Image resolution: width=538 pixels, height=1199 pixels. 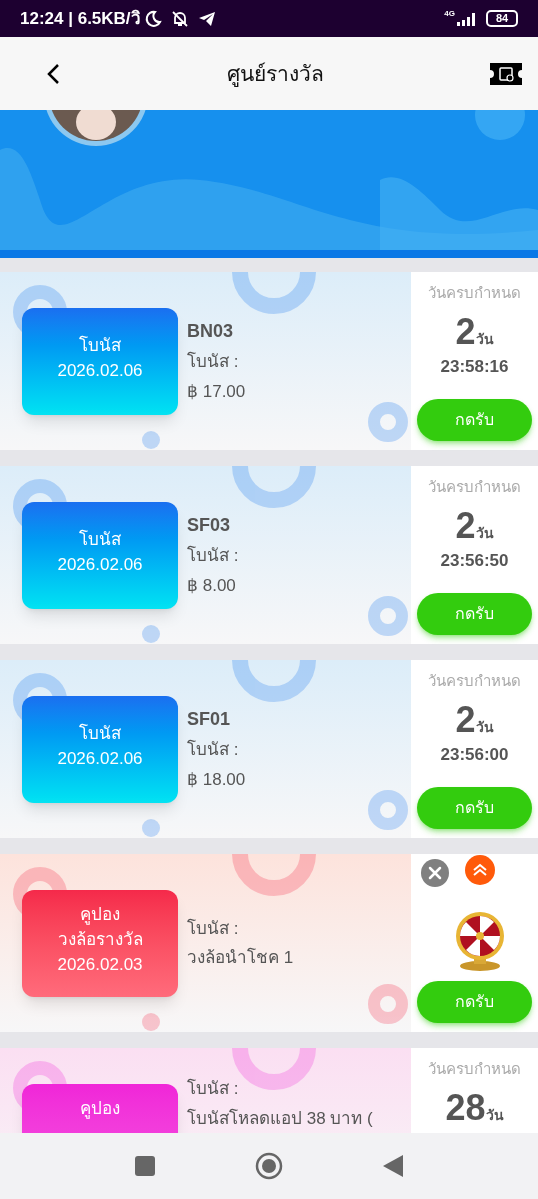 I want to click on close-button, so click(x=435, y=873).